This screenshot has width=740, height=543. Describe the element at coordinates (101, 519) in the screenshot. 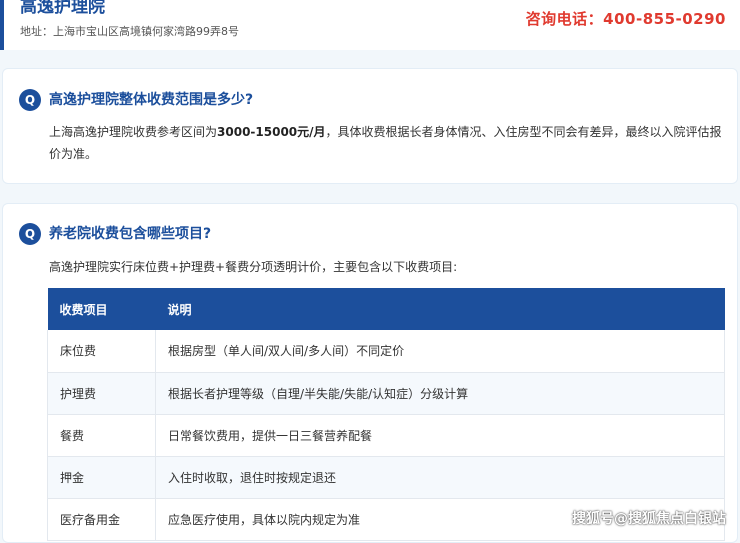

I see `fee-item: 医疗备用金` at that location.